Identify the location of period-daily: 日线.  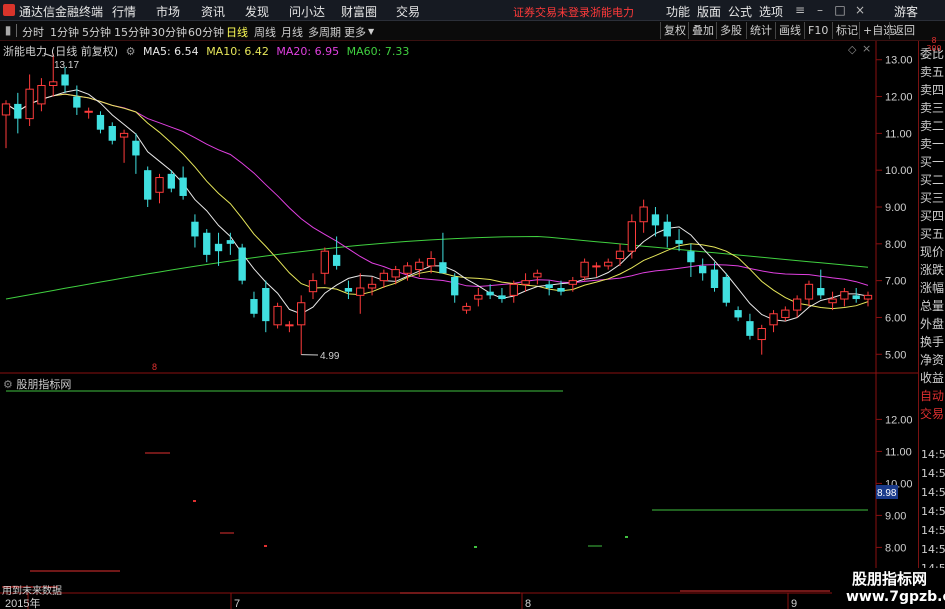
(237, 32).